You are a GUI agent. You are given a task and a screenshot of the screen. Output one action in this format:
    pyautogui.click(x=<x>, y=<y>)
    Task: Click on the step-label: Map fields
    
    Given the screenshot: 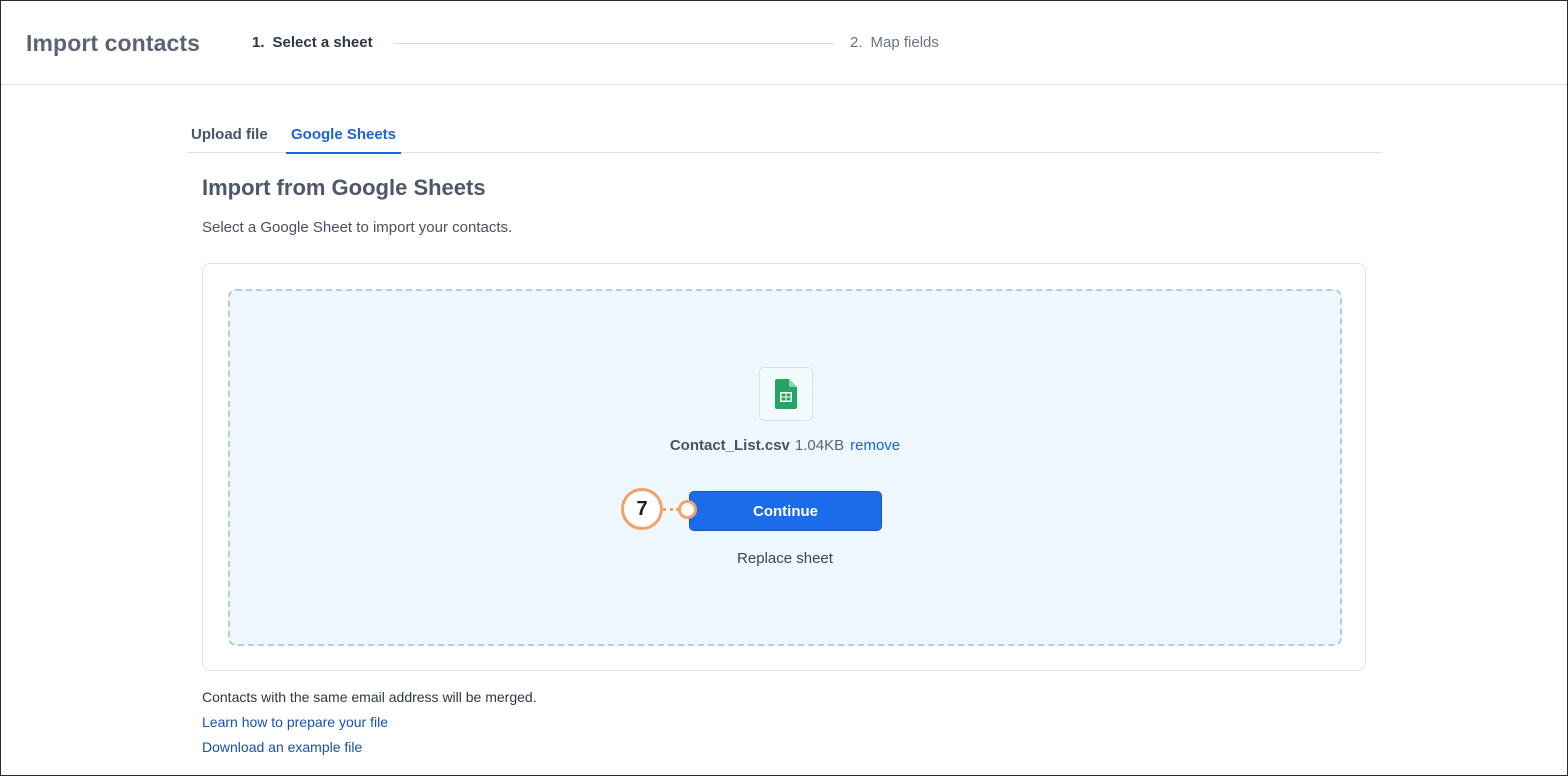 What is the action you would take?
    pyautogui.click(x=904, y=42)
    